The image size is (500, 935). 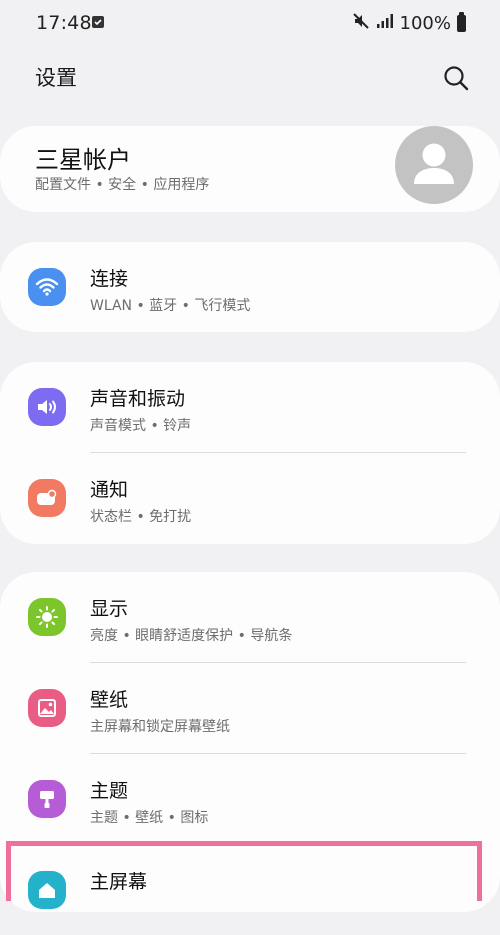 What do you see at coordinates (138, 399) in the screenshot?
I see `settings-item-title: 声音和振动` at bounding box center [138, 399].